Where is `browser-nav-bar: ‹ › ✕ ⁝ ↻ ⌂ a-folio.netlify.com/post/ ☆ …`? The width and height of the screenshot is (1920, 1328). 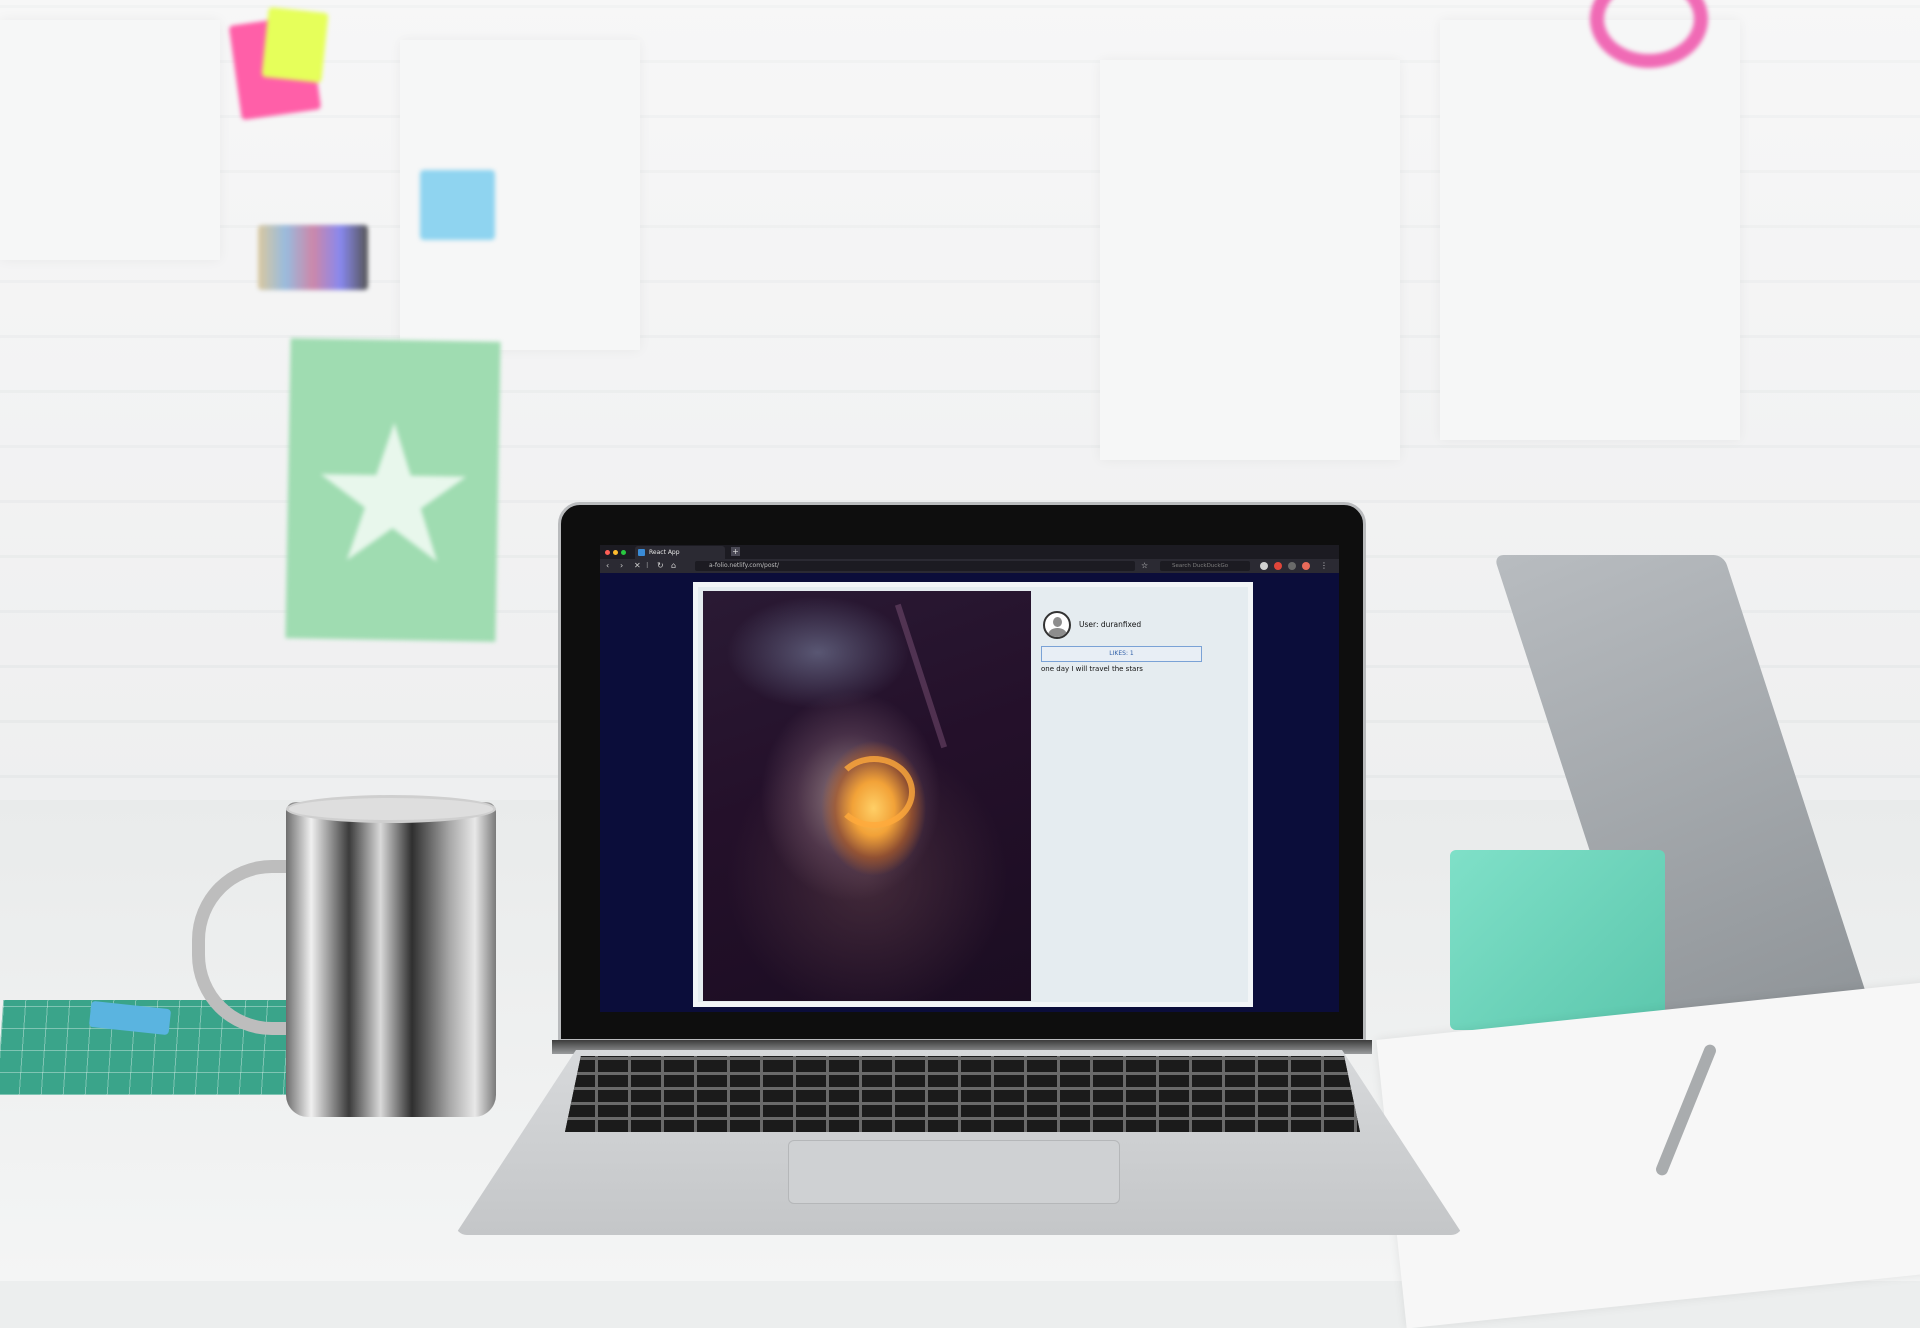
browser-nav-bar: ‹ › ✕ ⁝ ↻ ⌂ a-folio.netlify.com/post/ ☆ … is located at coordinates (969, 566).